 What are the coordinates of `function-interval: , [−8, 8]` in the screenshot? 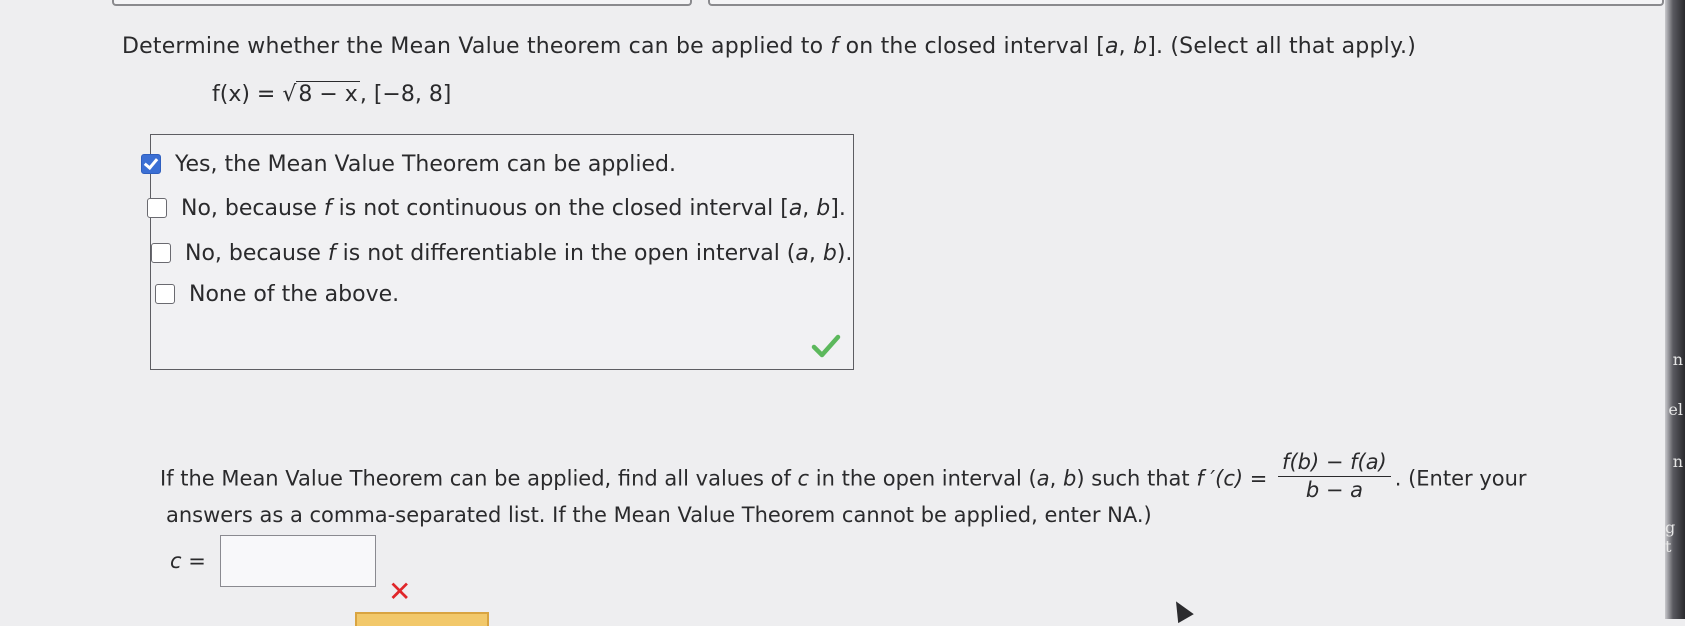 It's located at (405, 94).